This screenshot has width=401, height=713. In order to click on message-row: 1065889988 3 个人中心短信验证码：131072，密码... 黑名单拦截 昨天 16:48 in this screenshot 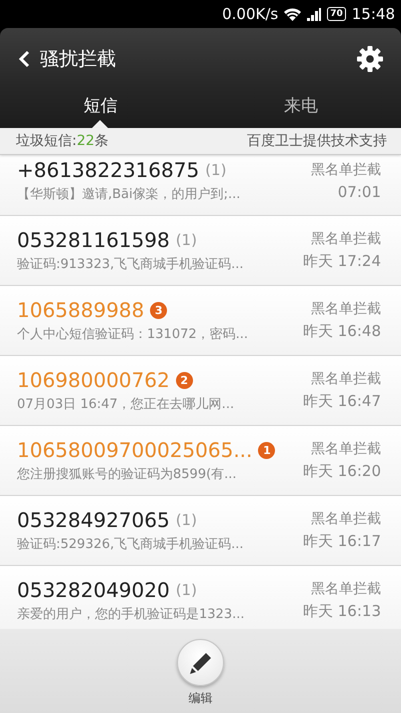, I will do `click(200, 321)`.